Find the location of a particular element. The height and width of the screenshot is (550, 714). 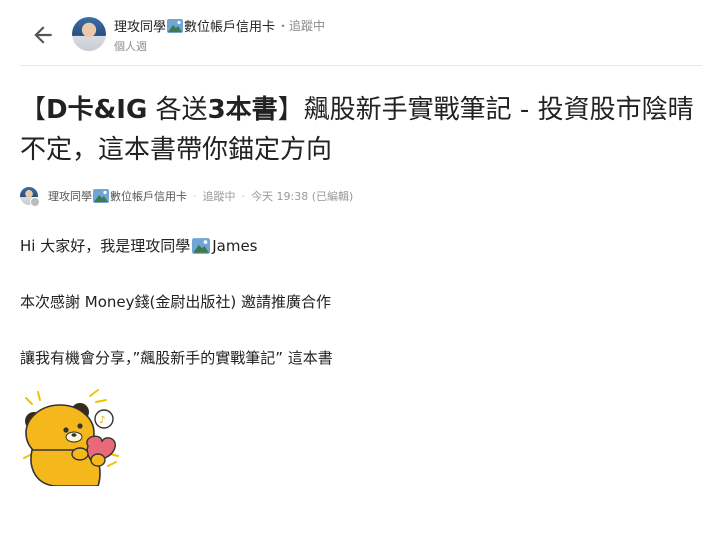

bear-sticker-image: ♪ is located at coordinates (71, 437).